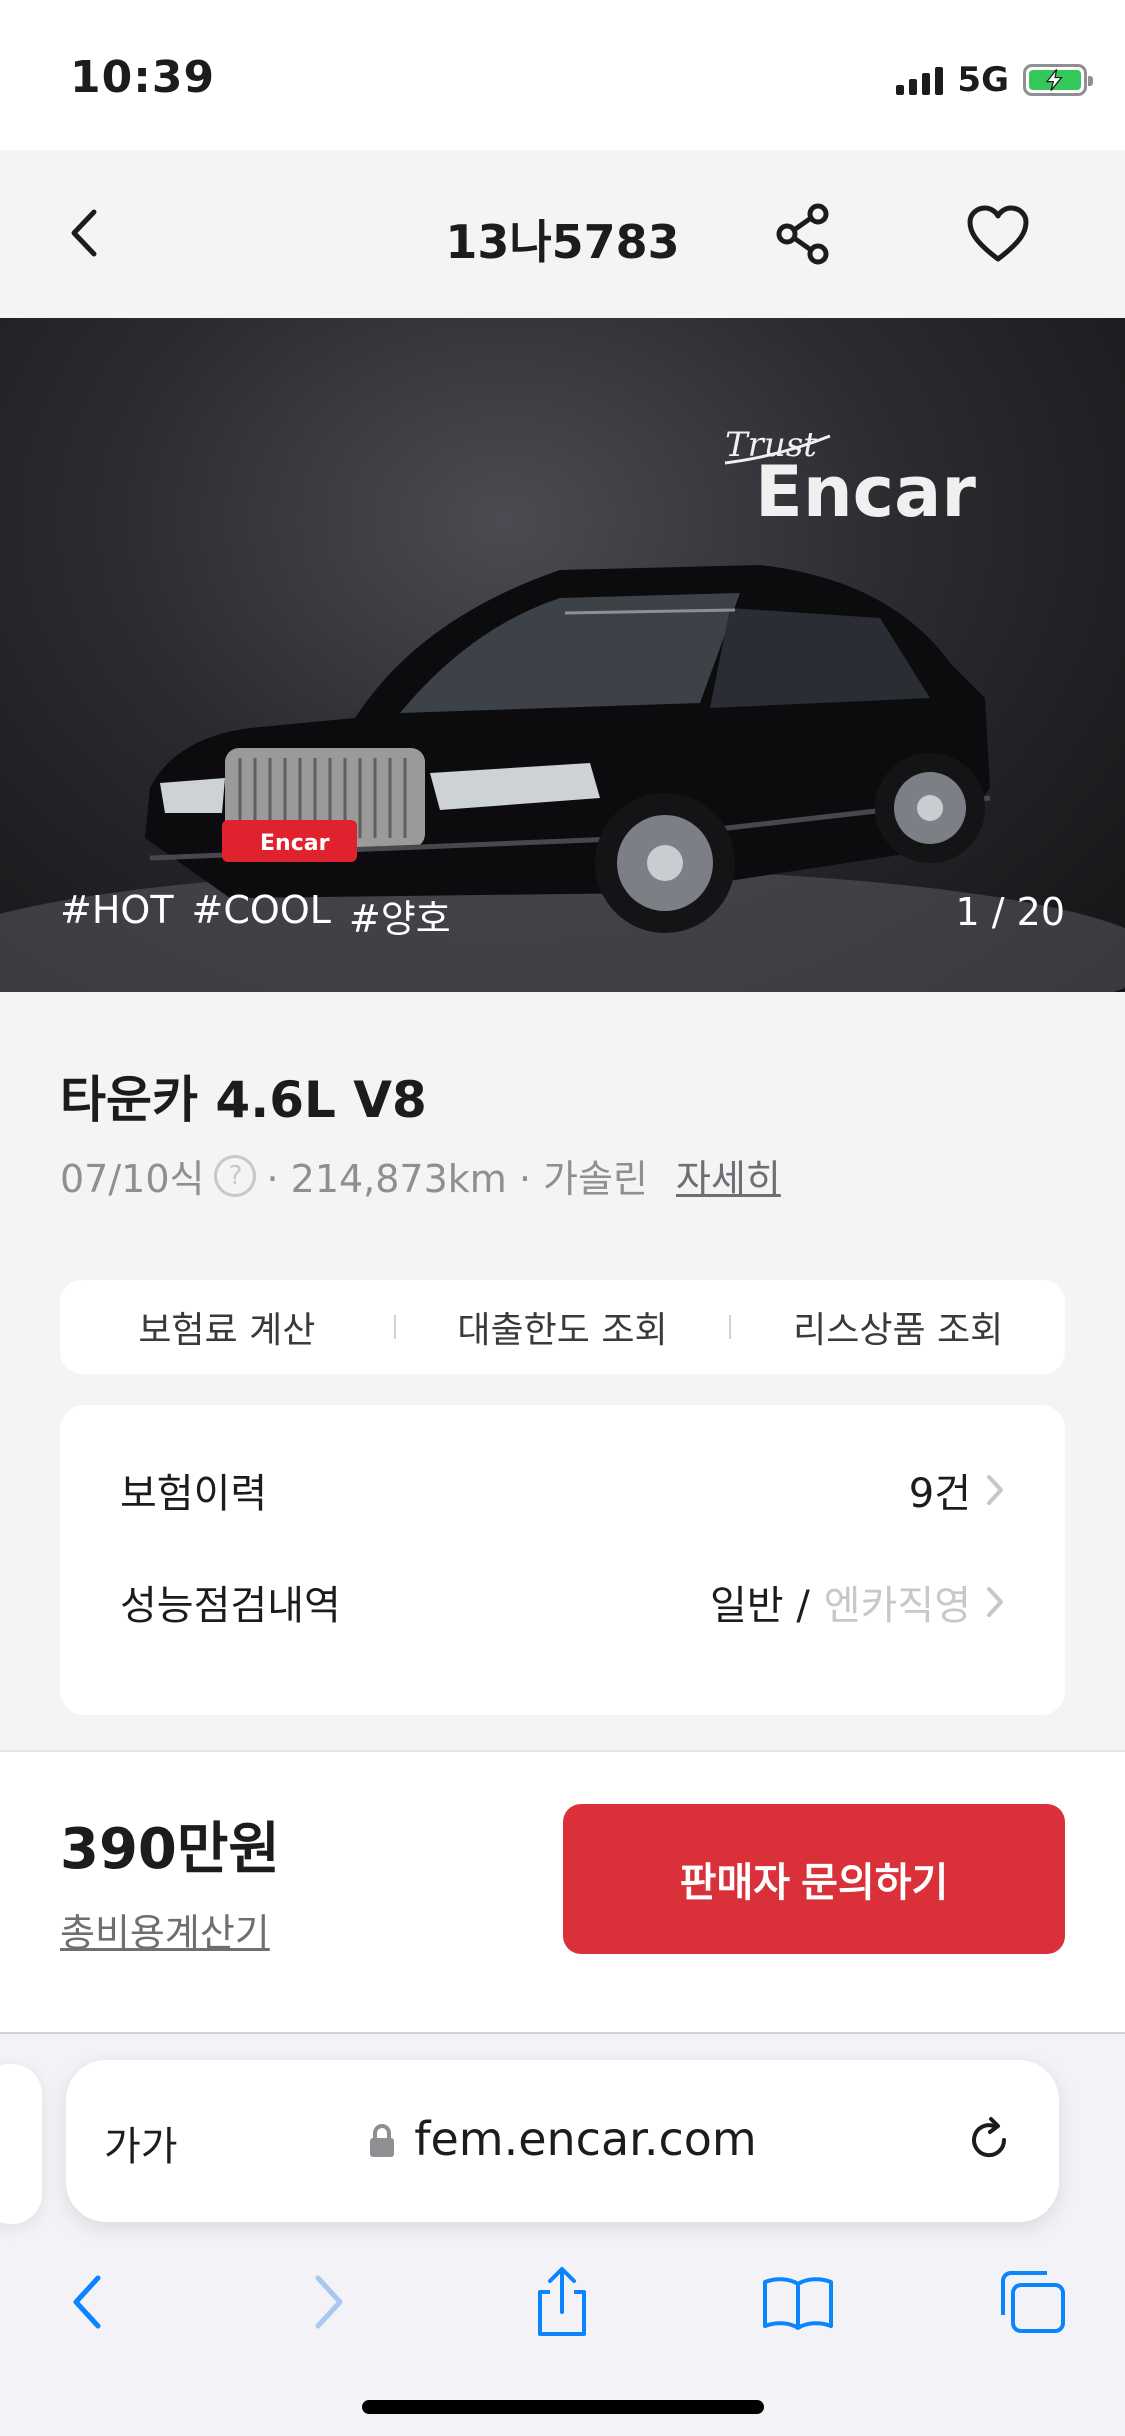  What do you see at coordinates (1010, 912) in the screenshot?
I see `photo-counter: 1 / 20` at bounding box center [1010, 912].